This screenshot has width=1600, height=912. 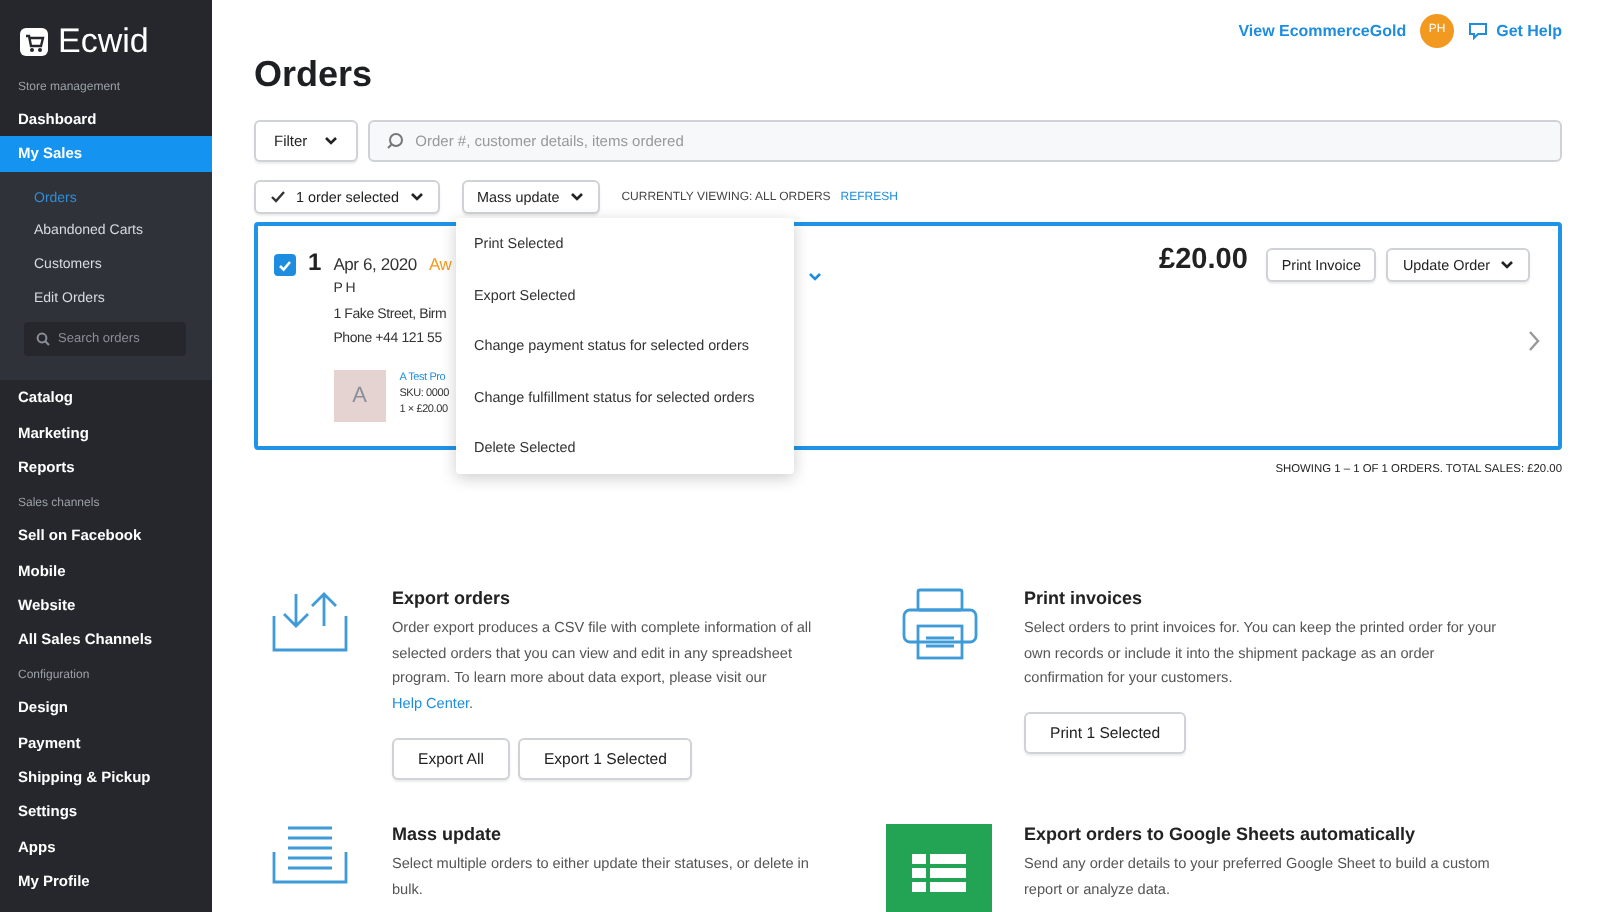 I want to click on order-status: Aw, so click(x=440, y=263).